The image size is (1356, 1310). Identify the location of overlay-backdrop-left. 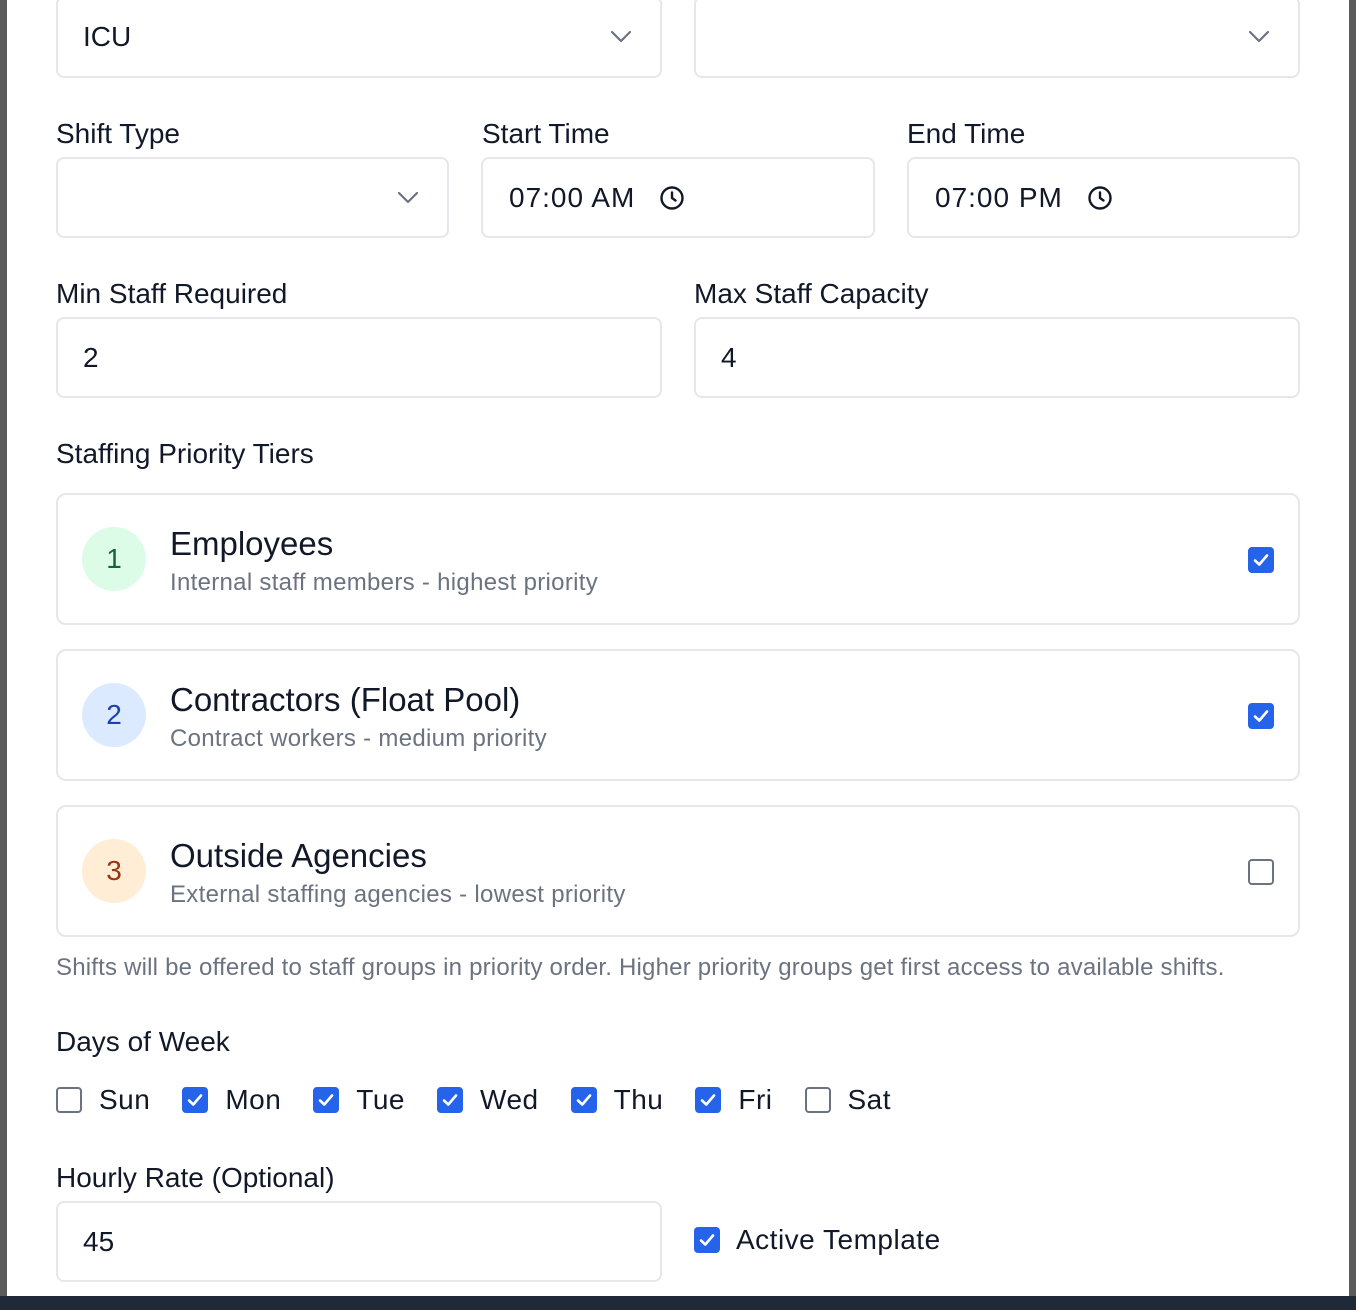
(3, 655).